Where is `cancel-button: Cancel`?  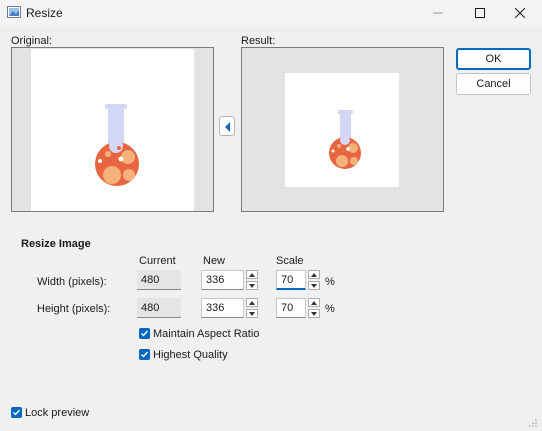 cancel-button: Cancel is located at coordinates (493, 84).